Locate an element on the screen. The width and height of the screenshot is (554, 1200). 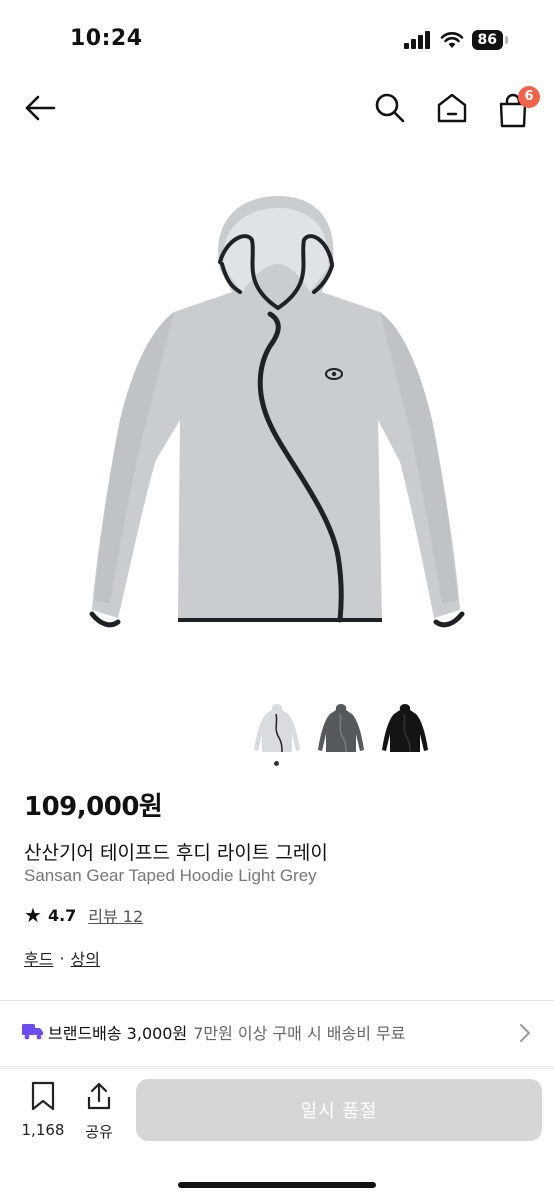
cart-count-badge: 6 is located at coordinates (529, 97).